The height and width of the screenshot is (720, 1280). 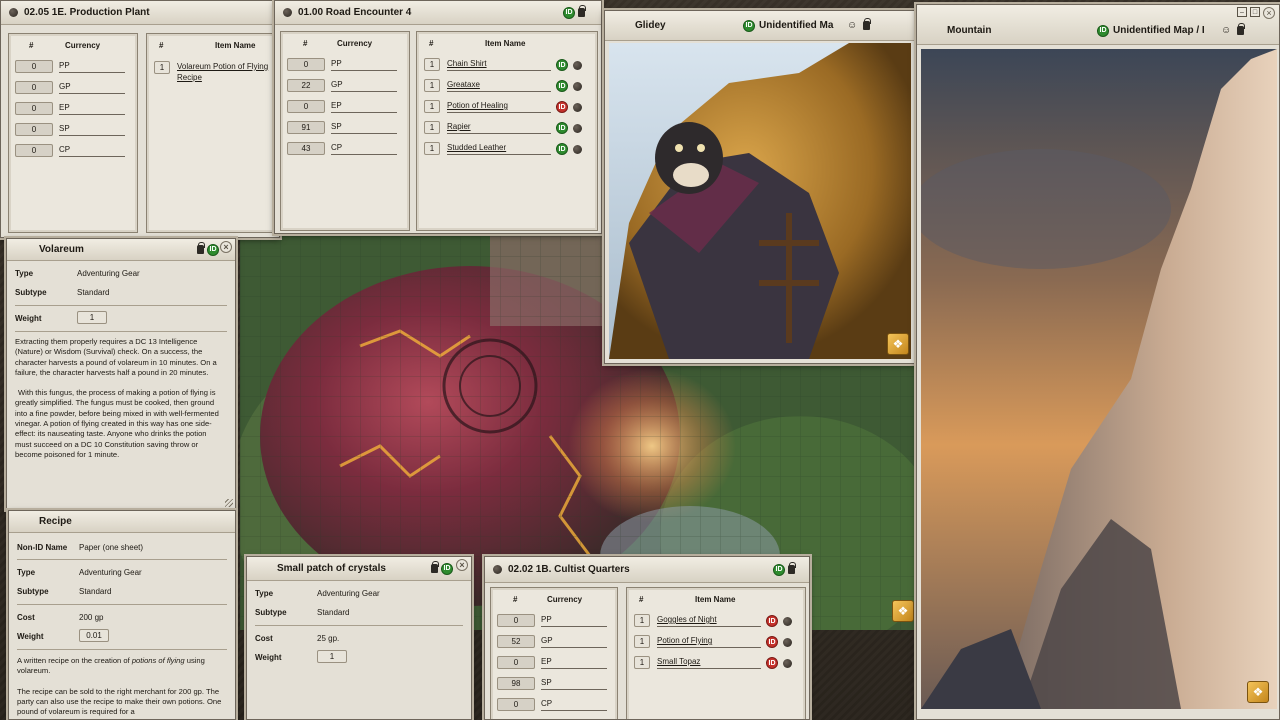 I want to click on item-name-link: Small Topaz, so click(x=709, y=662).